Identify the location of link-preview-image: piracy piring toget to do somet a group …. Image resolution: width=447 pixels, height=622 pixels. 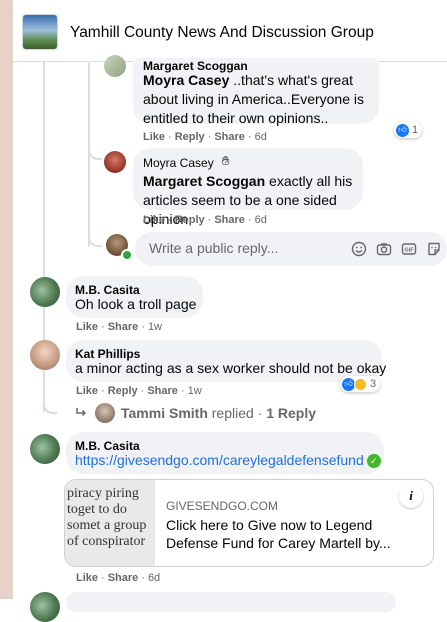
(110, 523).